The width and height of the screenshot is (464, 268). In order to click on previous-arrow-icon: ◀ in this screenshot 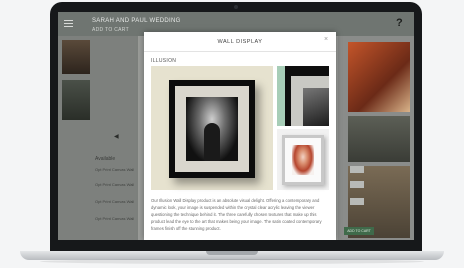, I will do `click(116, 136)`.